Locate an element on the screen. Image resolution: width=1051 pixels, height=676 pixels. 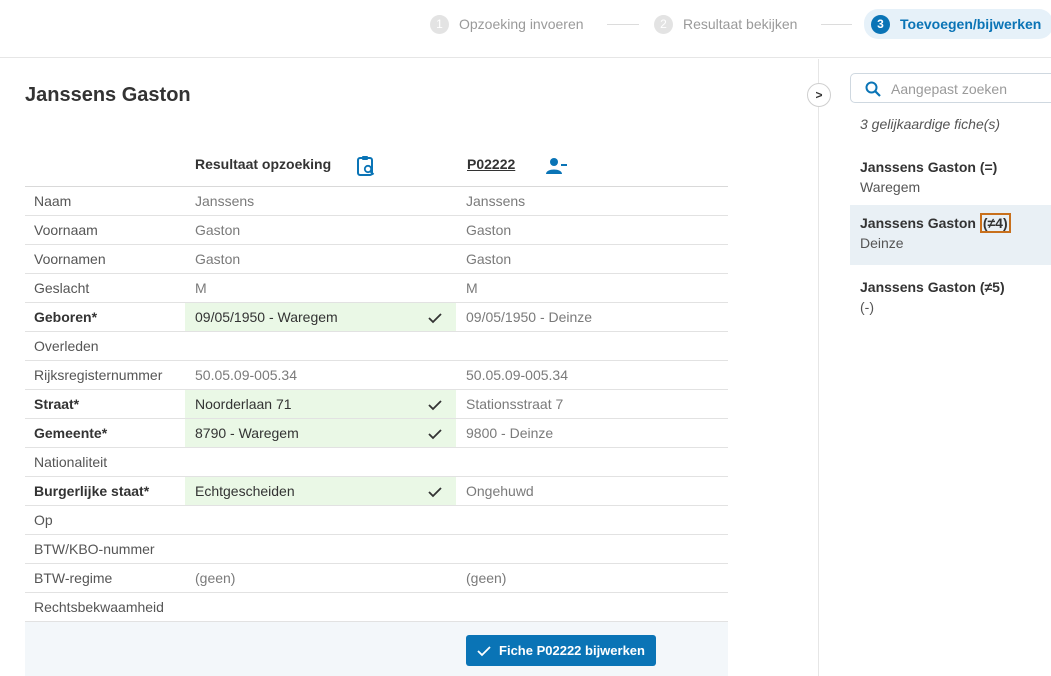
row-label: Gemeente* is located at coordinates (71, 433).